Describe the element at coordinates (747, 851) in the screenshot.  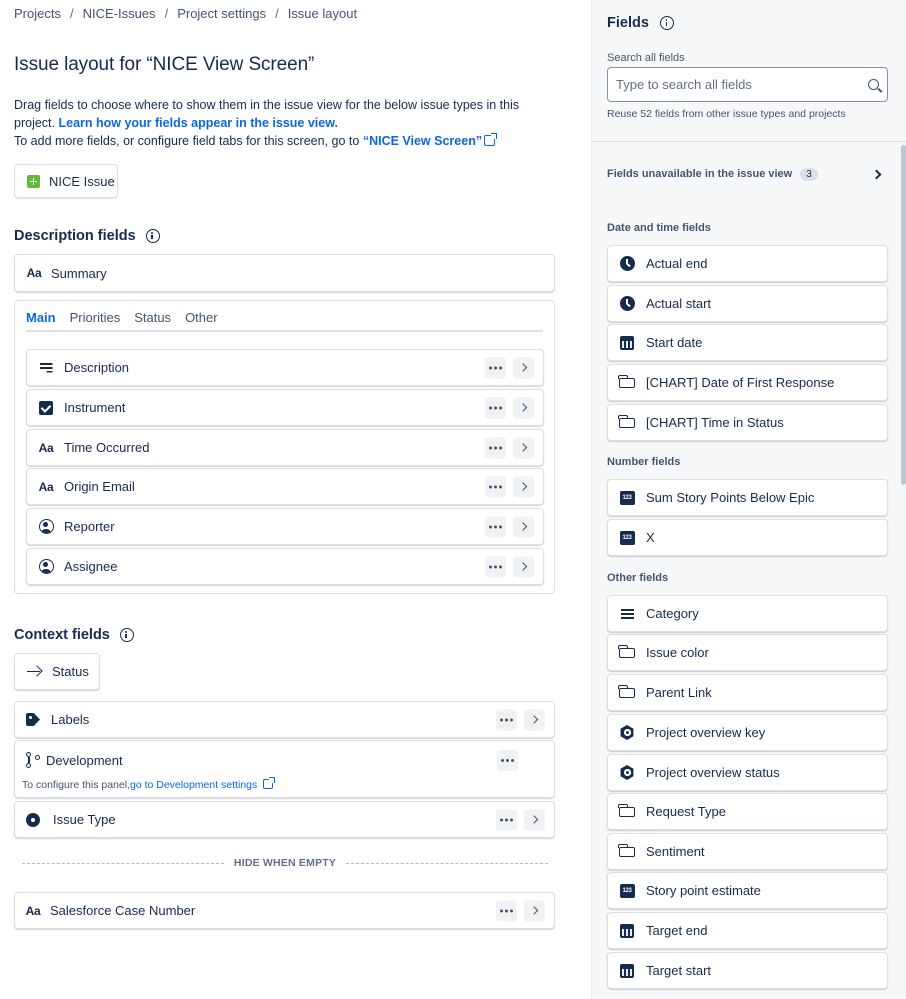
I see `field-item: Sentiment` at that location.